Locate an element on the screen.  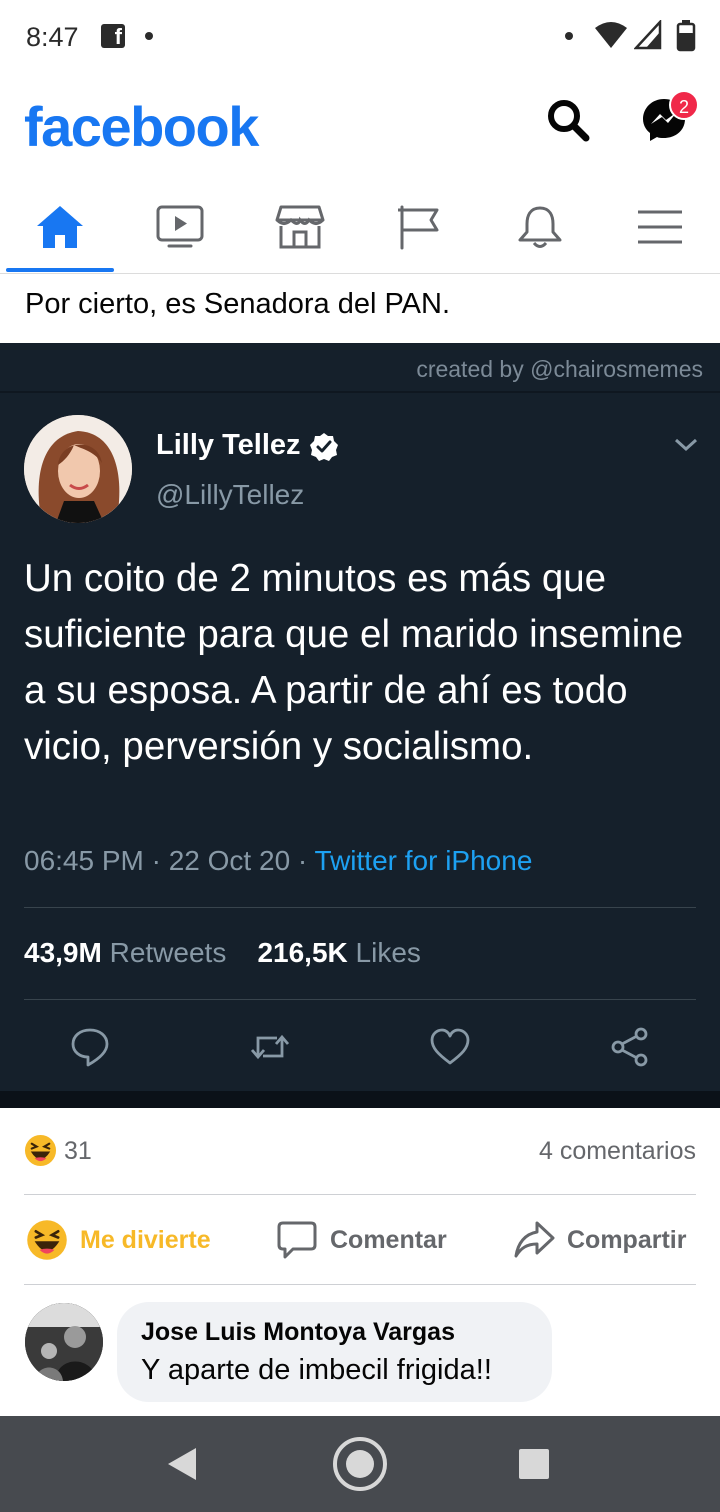
comment-text: Y aparte de imbecil frigida!! is located at coordinates (316, 1370).